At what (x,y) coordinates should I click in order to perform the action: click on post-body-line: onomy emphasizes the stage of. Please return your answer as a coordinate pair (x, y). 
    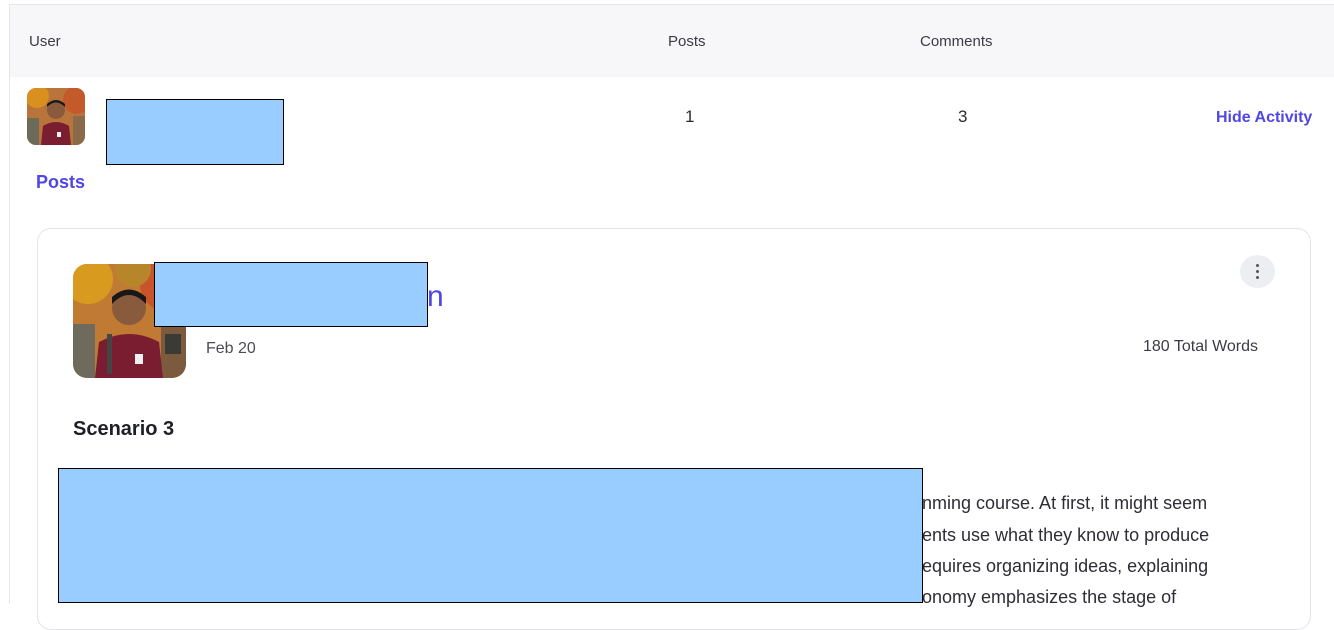
    Looking at the image, I should click on (1049, 597).